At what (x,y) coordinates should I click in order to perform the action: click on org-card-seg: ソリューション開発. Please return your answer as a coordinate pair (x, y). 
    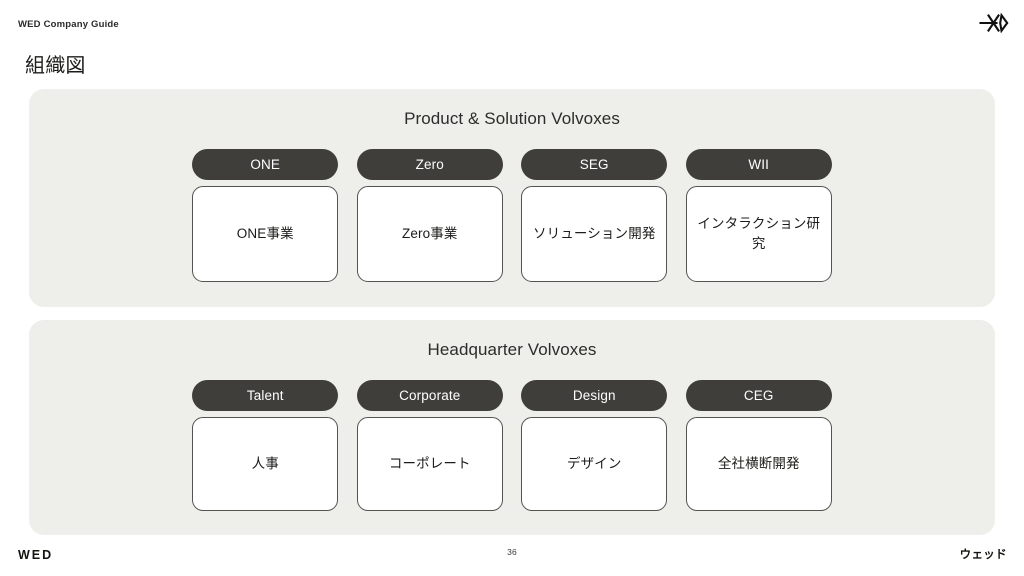
    Looking at the image, I should click on (594, 234).